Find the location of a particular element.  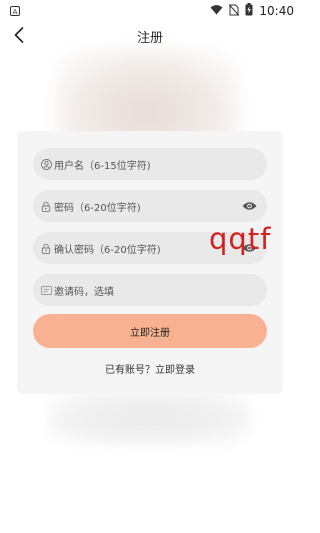

notification-a-icon: A is located at coordinates (15, 11).